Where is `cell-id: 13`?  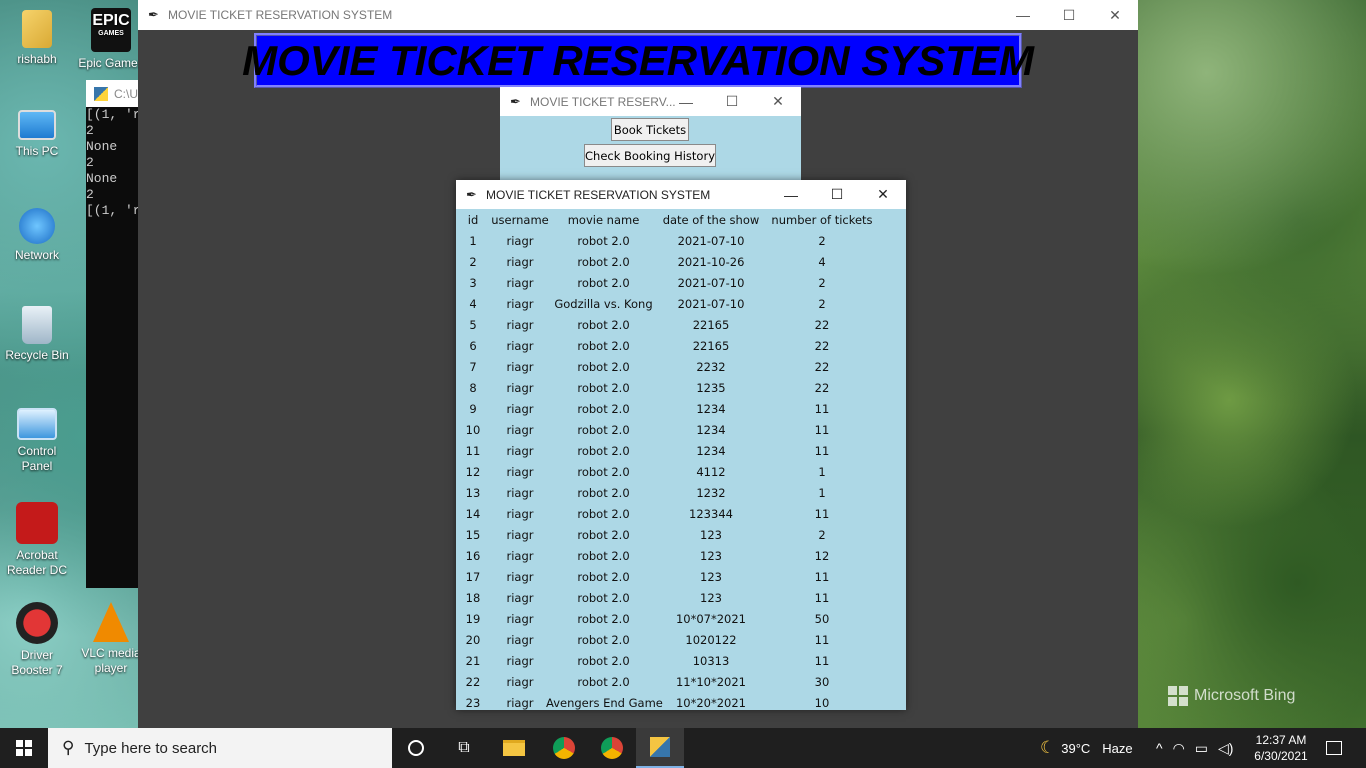 cell-id: 13 is located at coordinates (473, 493).